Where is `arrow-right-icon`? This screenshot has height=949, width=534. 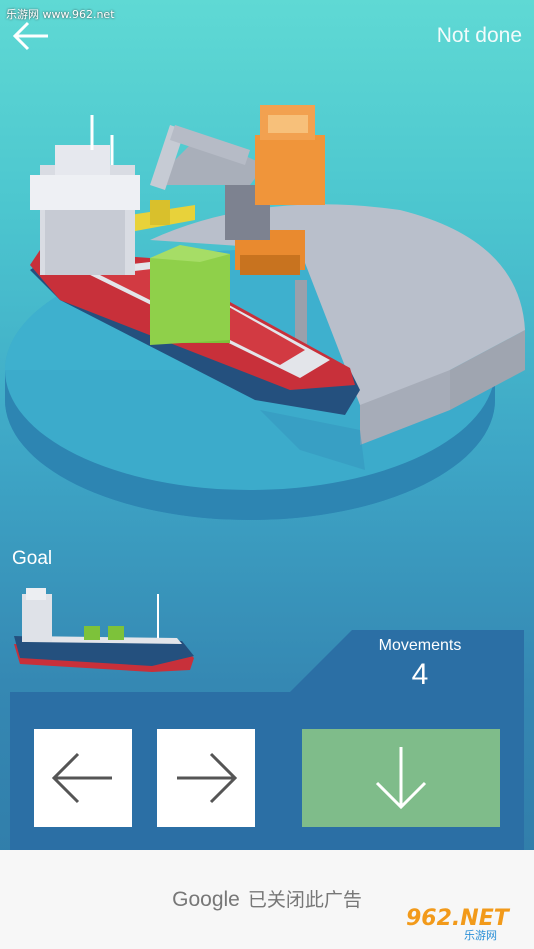 arrow-right-icon is located at coordinates (207, 778).